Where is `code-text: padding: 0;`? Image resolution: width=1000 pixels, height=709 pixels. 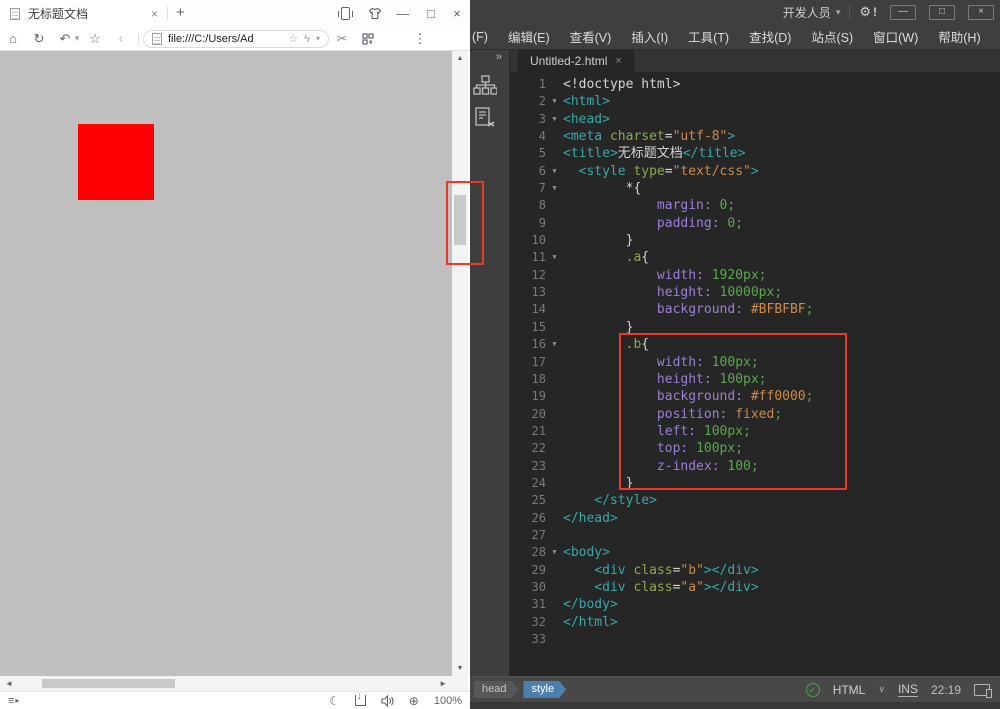 code-text: padding: 0; is located at coordinates (653, 223).